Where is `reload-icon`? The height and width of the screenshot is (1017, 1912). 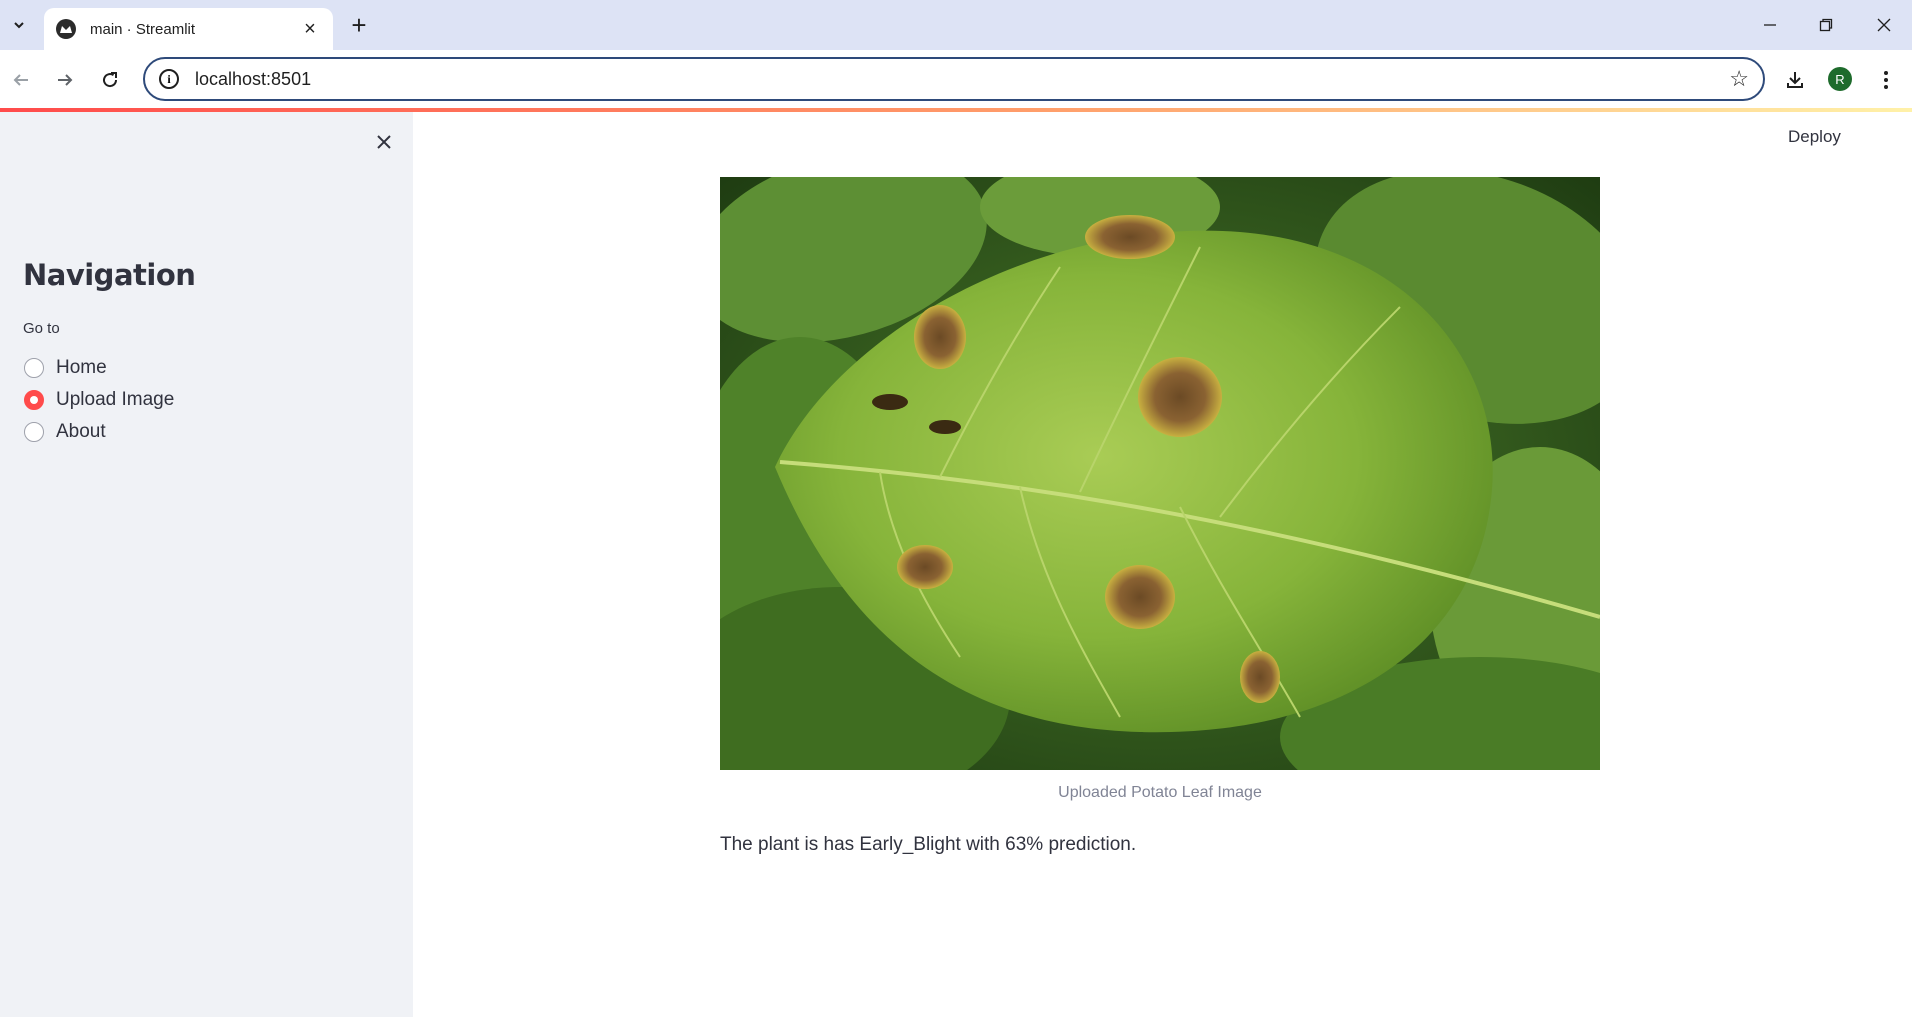 reload-icon is located at coordinates (110, 80).